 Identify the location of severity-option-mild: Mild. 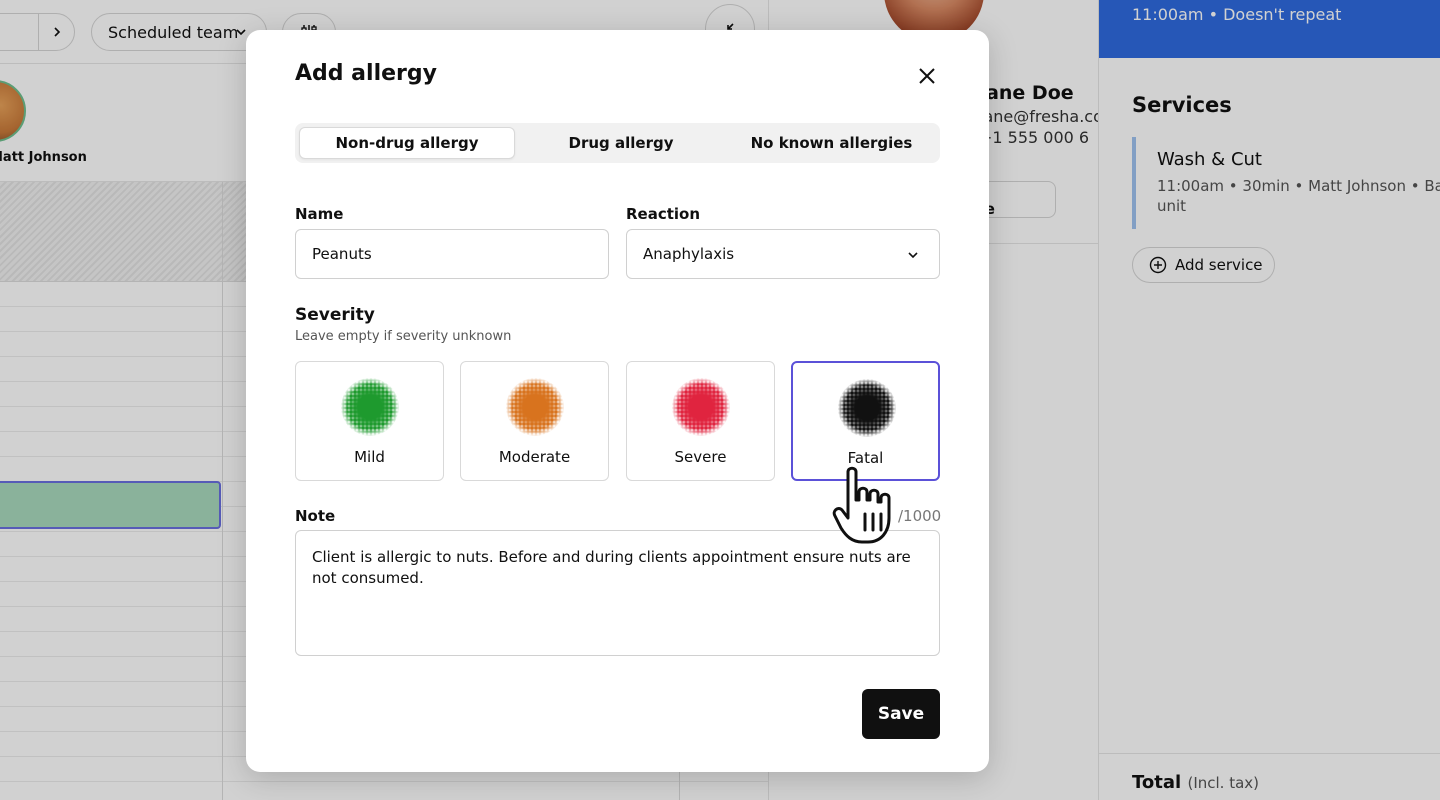
(369, 421).